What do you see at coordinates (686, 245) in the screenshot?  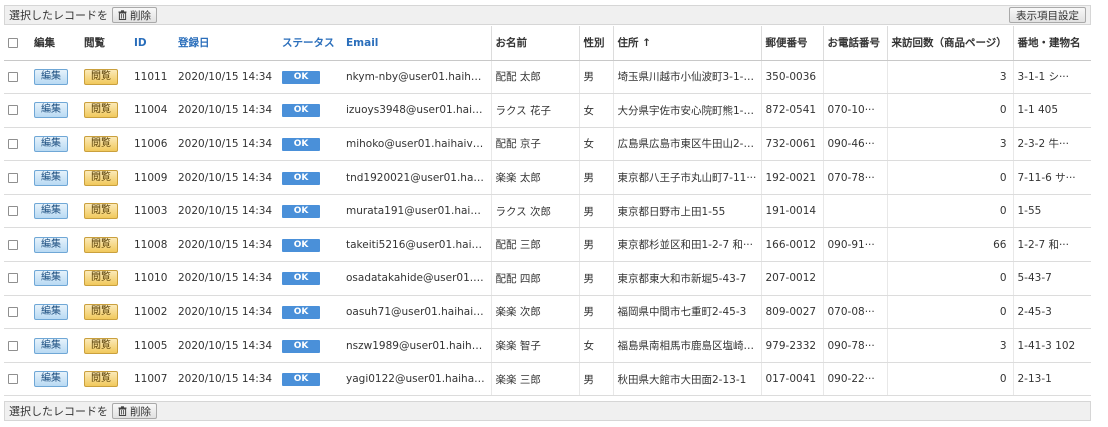 I see `cell-address: 東京都杉並区和田1-2-7 和···` at bounding box center [686, 245].